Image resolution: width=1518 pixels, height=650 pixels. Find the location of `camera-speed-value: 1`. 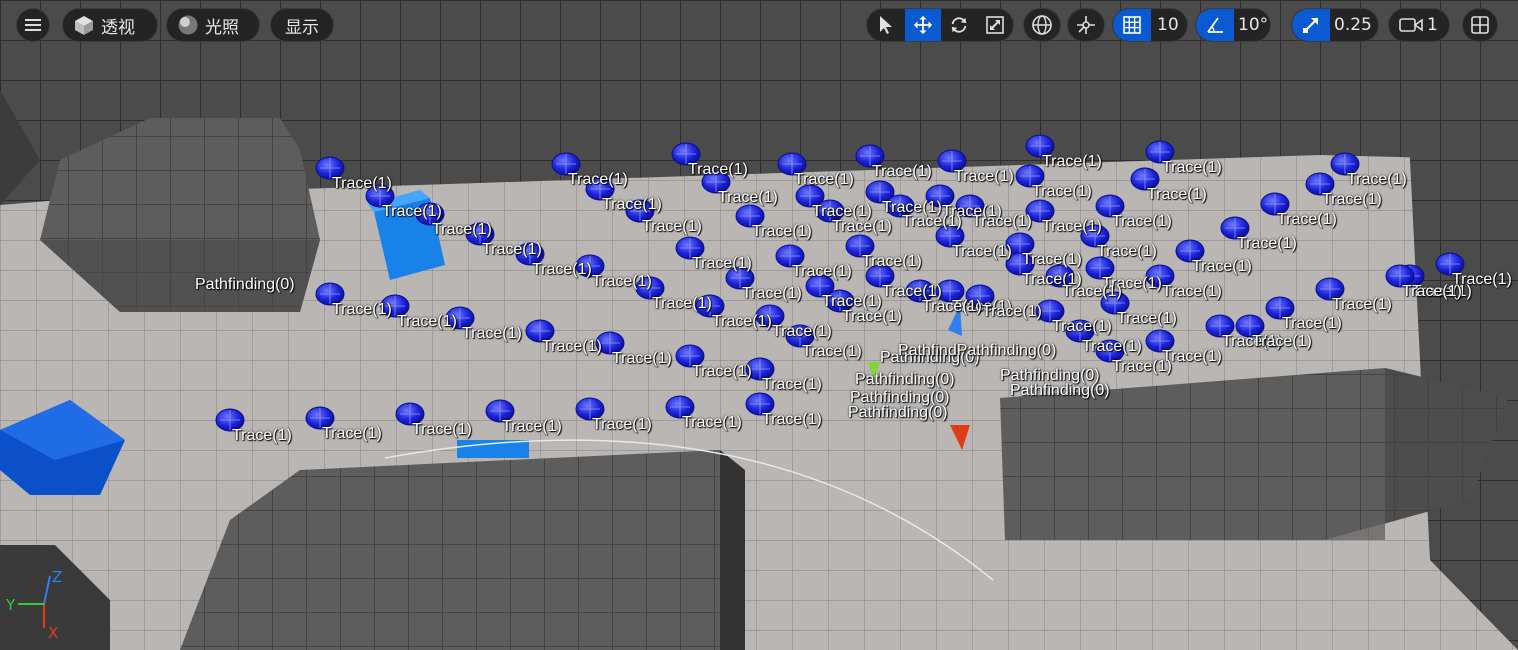

camera-speed-value: 1 is located at coordinates (1432, 25).